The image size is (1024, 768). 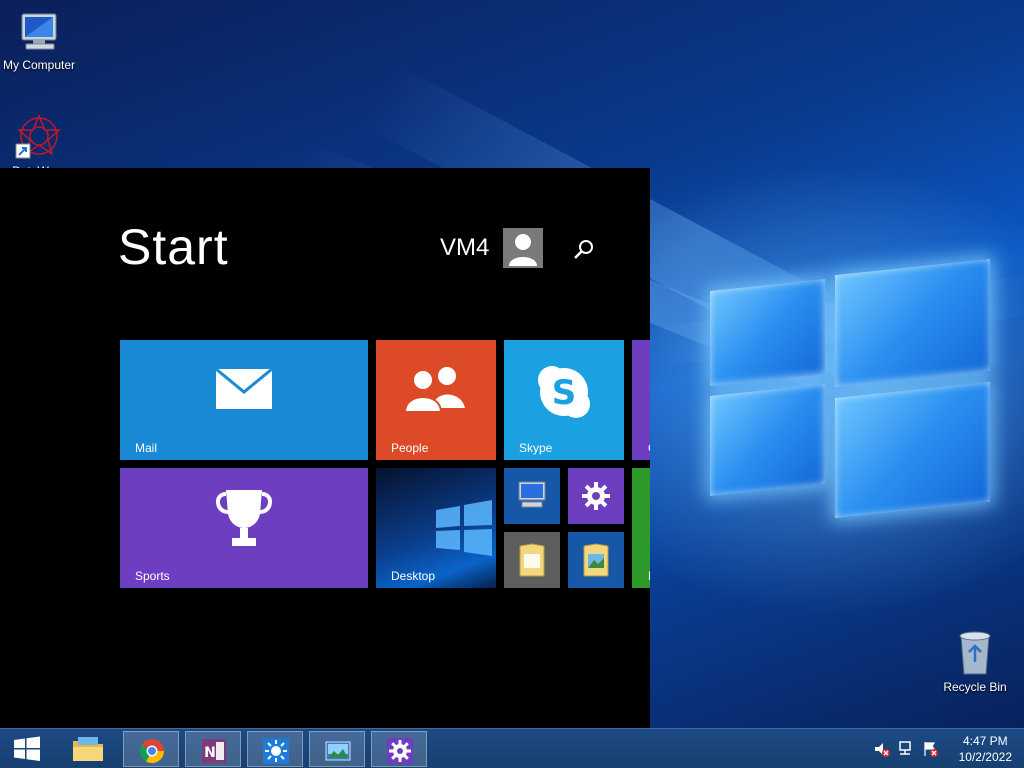 I want to click on settings-icon, so click(x=400, y=751).